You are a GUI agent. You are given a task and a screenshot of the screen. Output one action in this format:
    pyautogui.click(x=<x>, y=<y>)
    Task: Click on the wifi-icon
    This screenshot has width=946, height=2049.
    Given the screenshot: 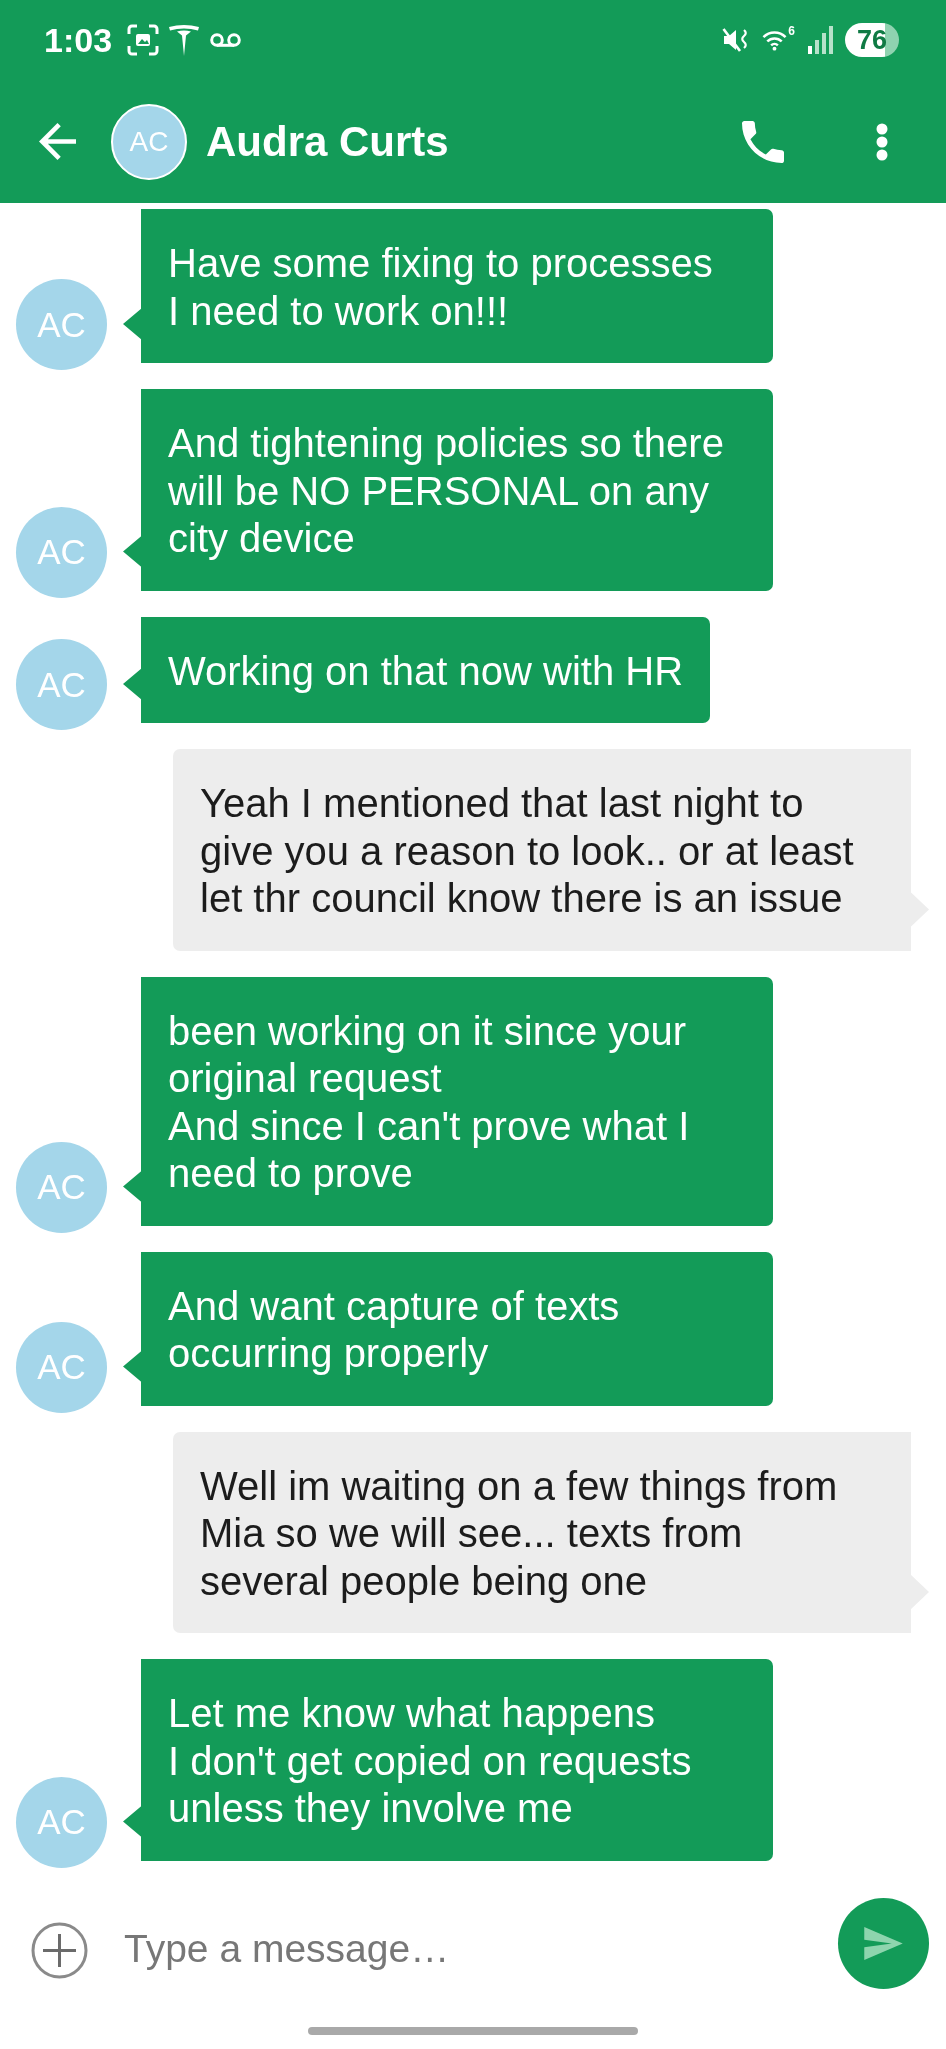 What is the action you would take?
    pyautogui.click(x=775, y=40)
    